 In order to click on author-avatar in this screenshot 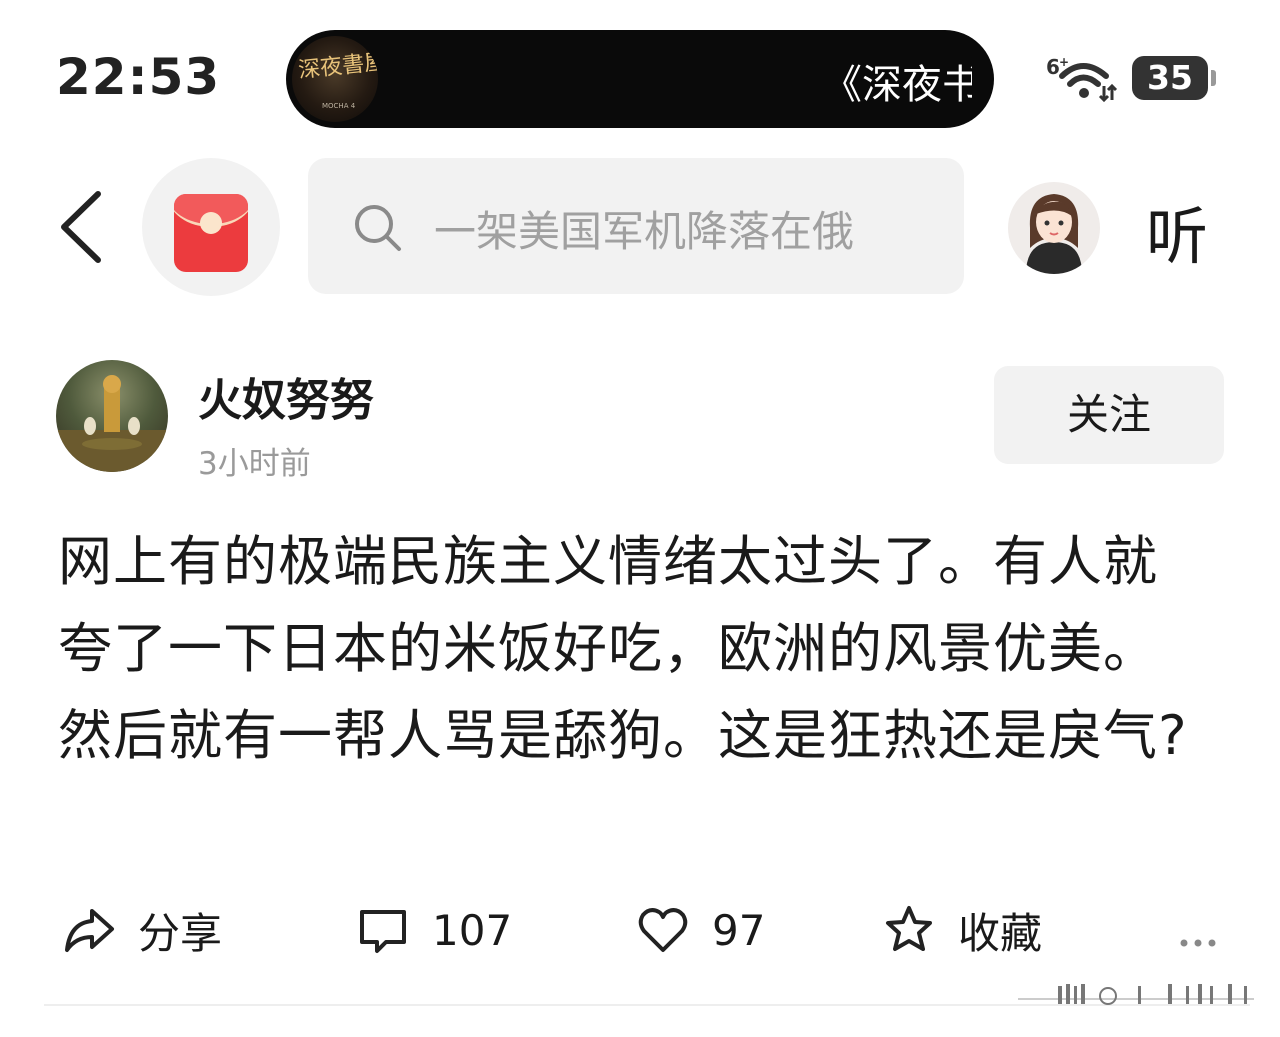, I will do `click(112, 416)`.